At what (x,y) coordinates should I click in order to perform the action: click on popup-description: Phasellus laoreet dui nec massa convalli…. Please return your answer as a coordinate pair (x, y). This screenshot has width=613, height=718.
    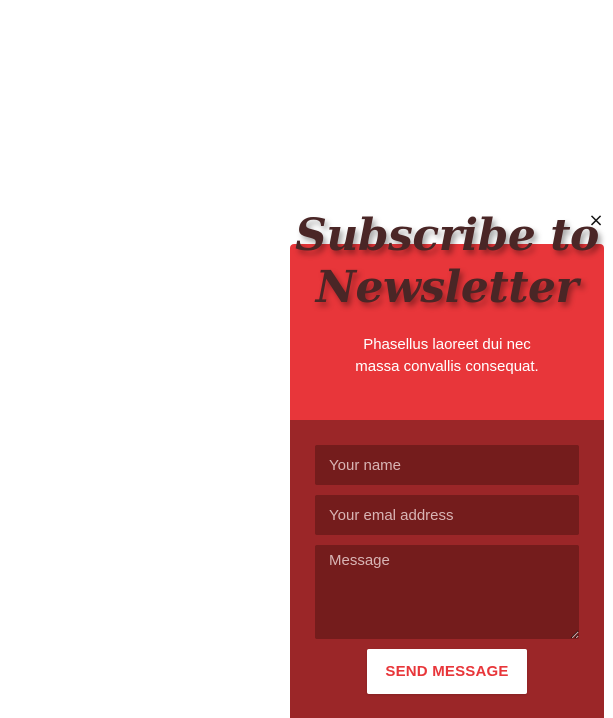
    Looking at the image, I should click on (447, 356).